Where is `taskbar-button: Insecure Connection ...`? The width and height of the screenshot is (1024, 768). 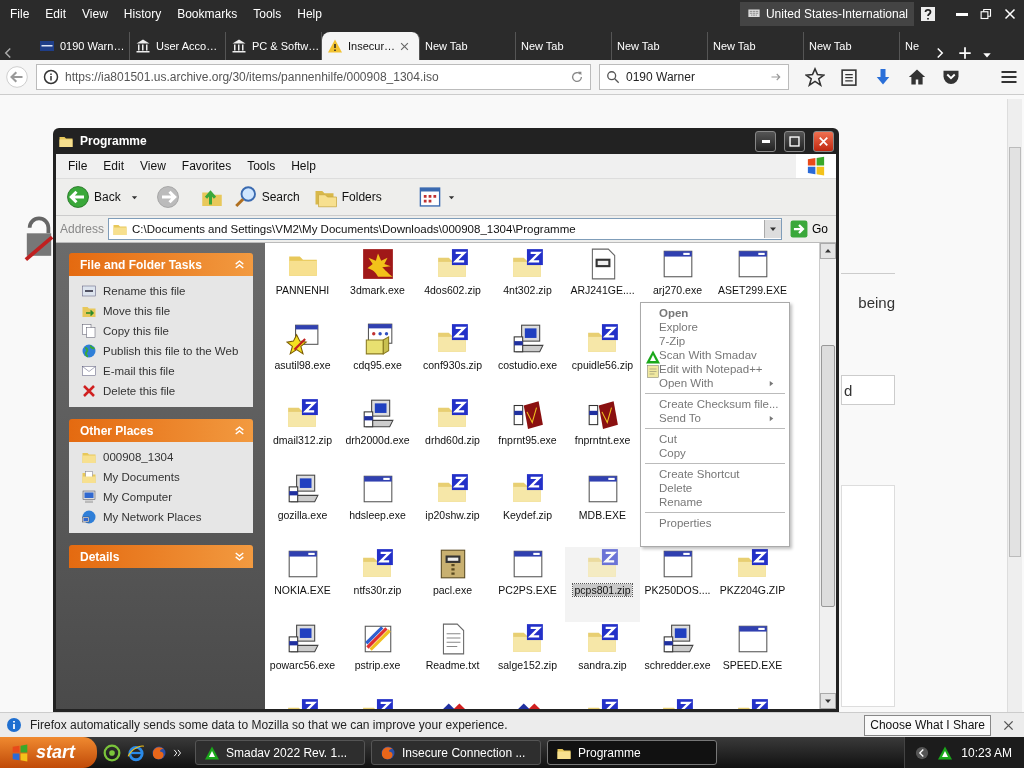
taskbar-button: Insecure Connection ... is located at coordinates (456, 752).